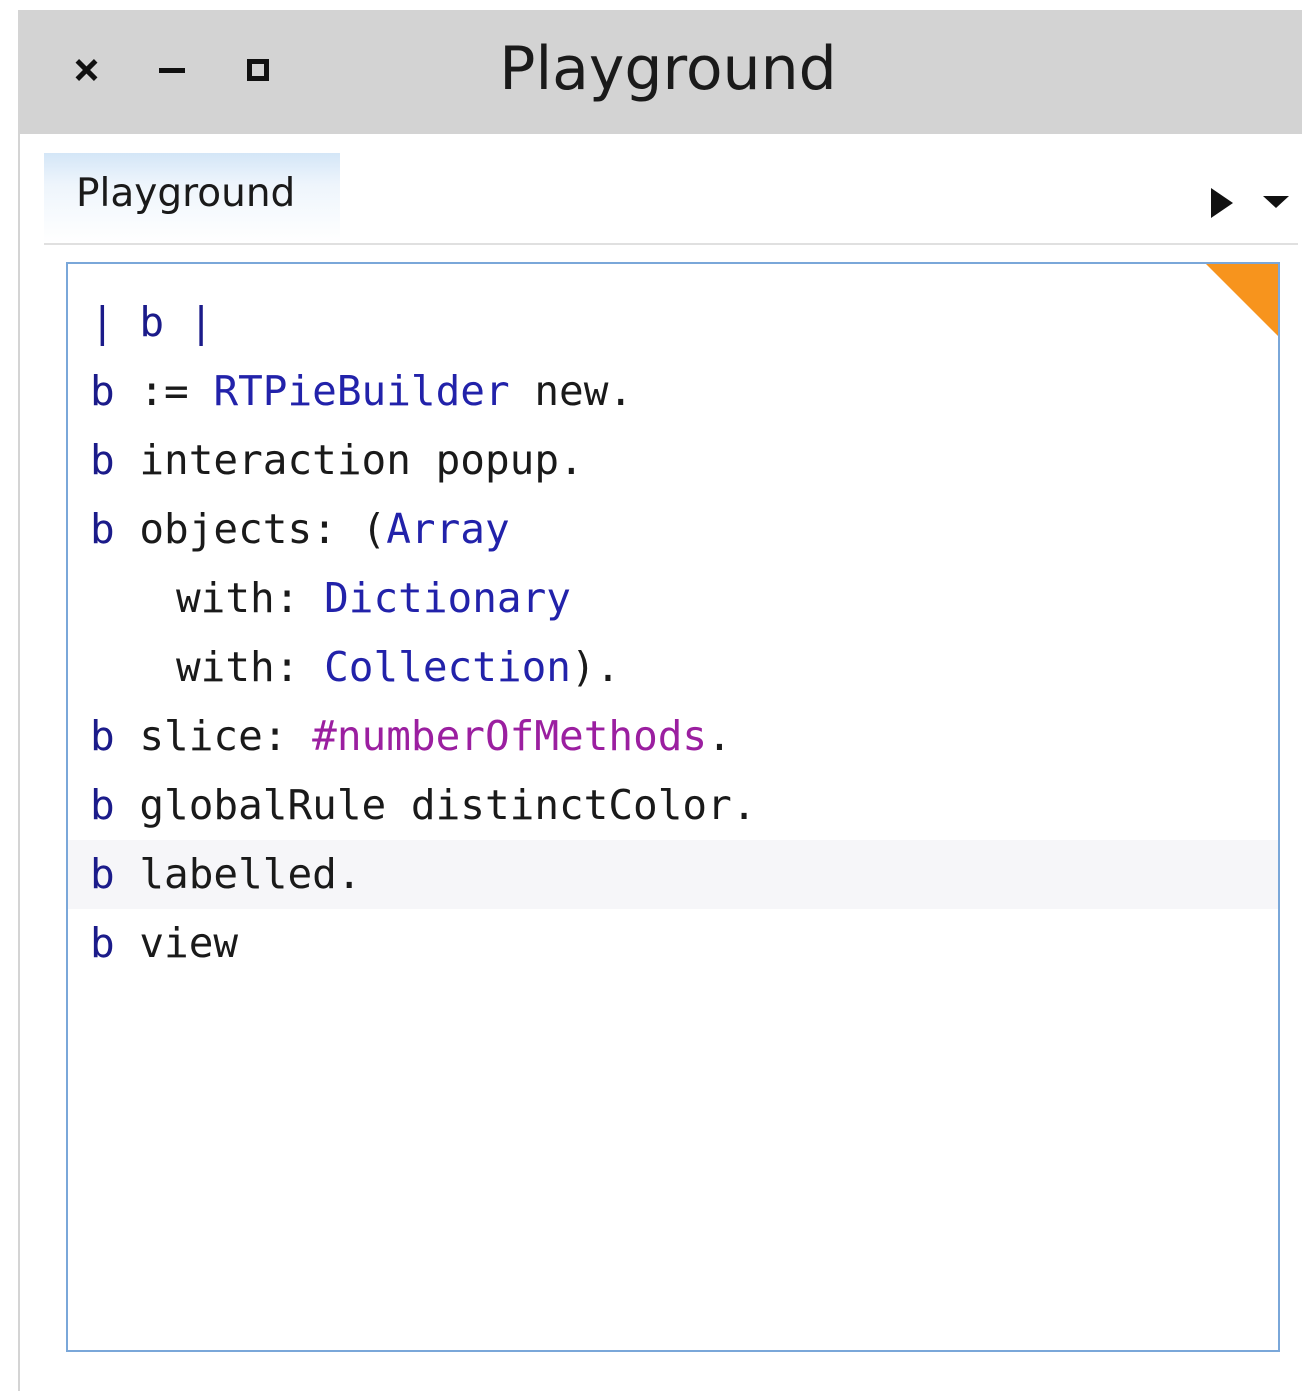 This screenshot has height=1391, width=1302. What do you see at coordinates (673, 598) in the screenshot?
I see `code-line: with: Dictionary` at bounding box center [673, 598].